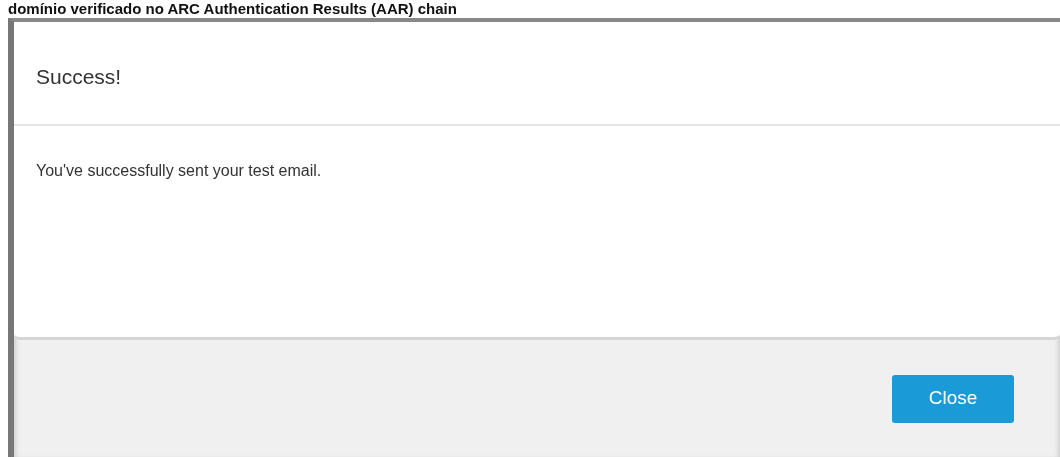 The height and width of the screenshot is (457, 1060). What do you see at coordinates (953, 398) in the screenshot?
I see `close-button: Close` at bounding box center [953, 398].